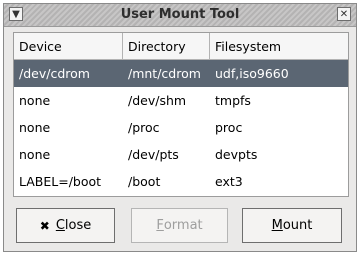 The height and width of the screenshot is (254, 359). I want to click on directory-cell: /boot, so click(144, 181).